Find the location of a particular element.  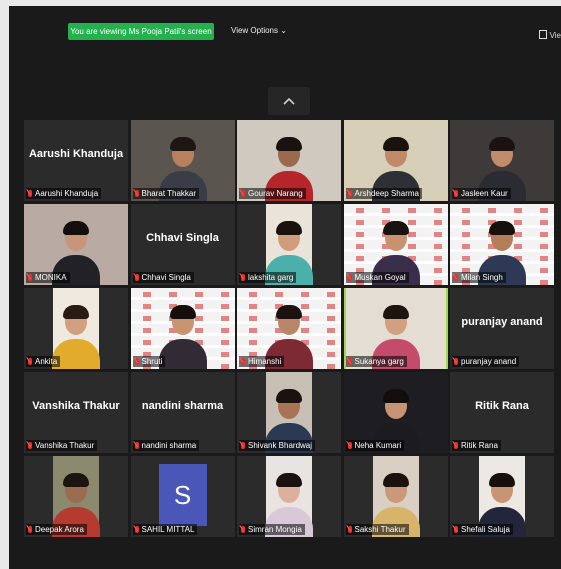

participant-name-label: Himanshi is located at coordinates (262, 361).